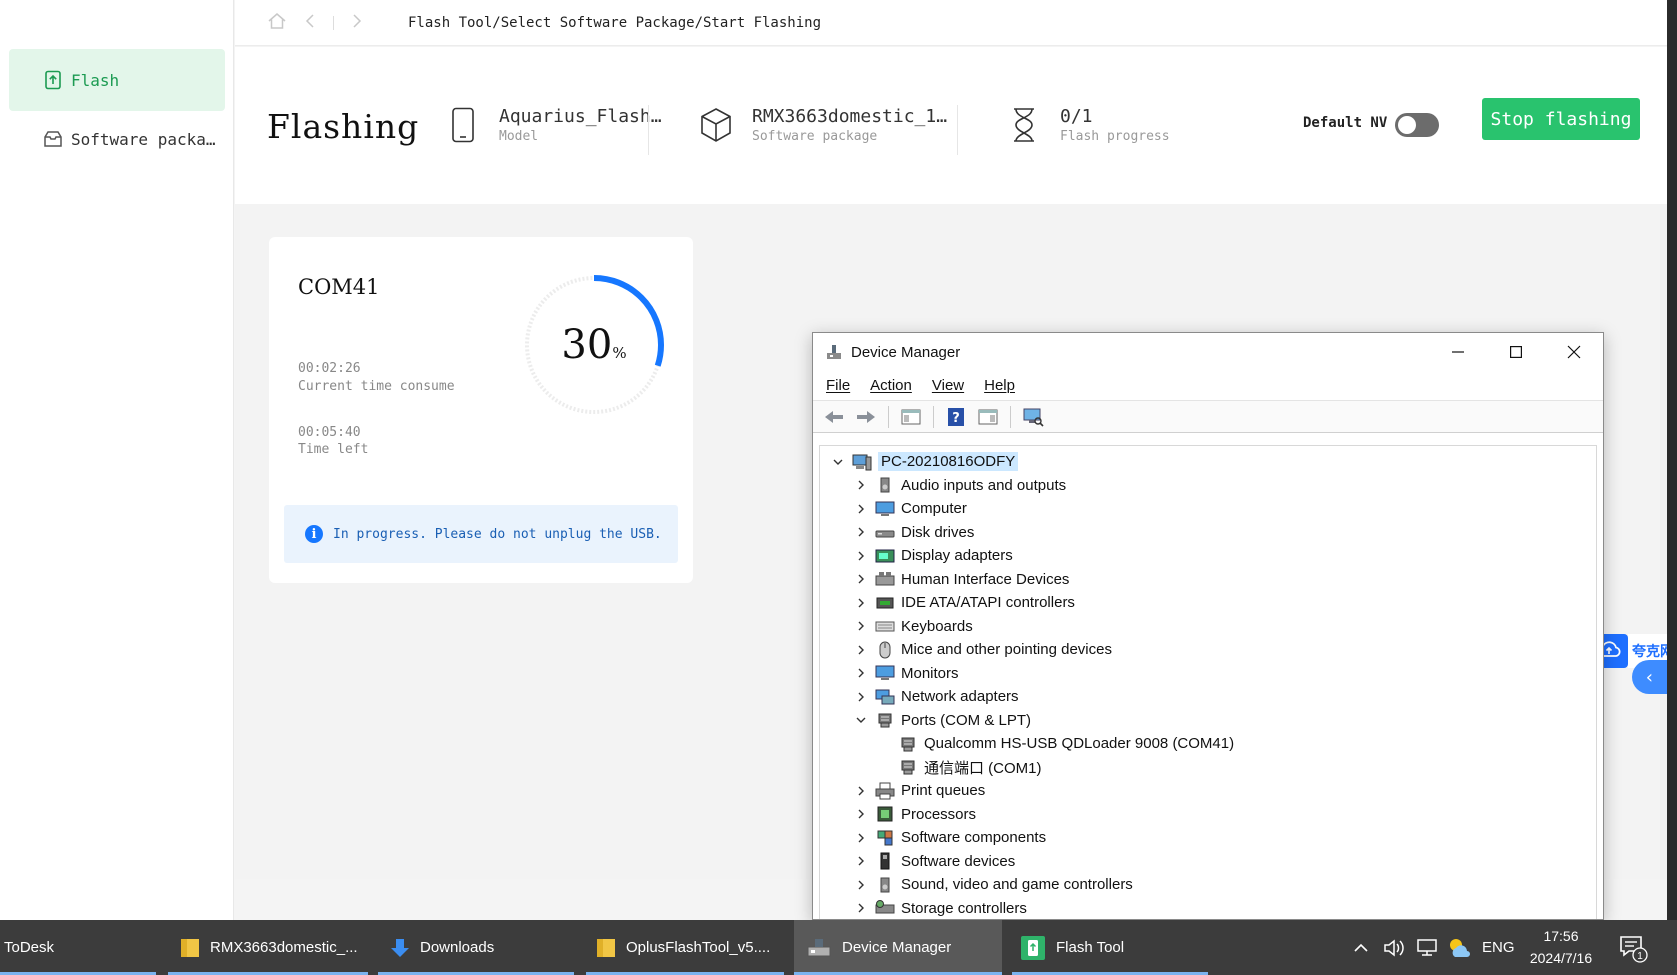  What do you see at coordinates (866, 417) in the screenshot?
I see `forward-arrow-icon` at bounding box center [866, 417].